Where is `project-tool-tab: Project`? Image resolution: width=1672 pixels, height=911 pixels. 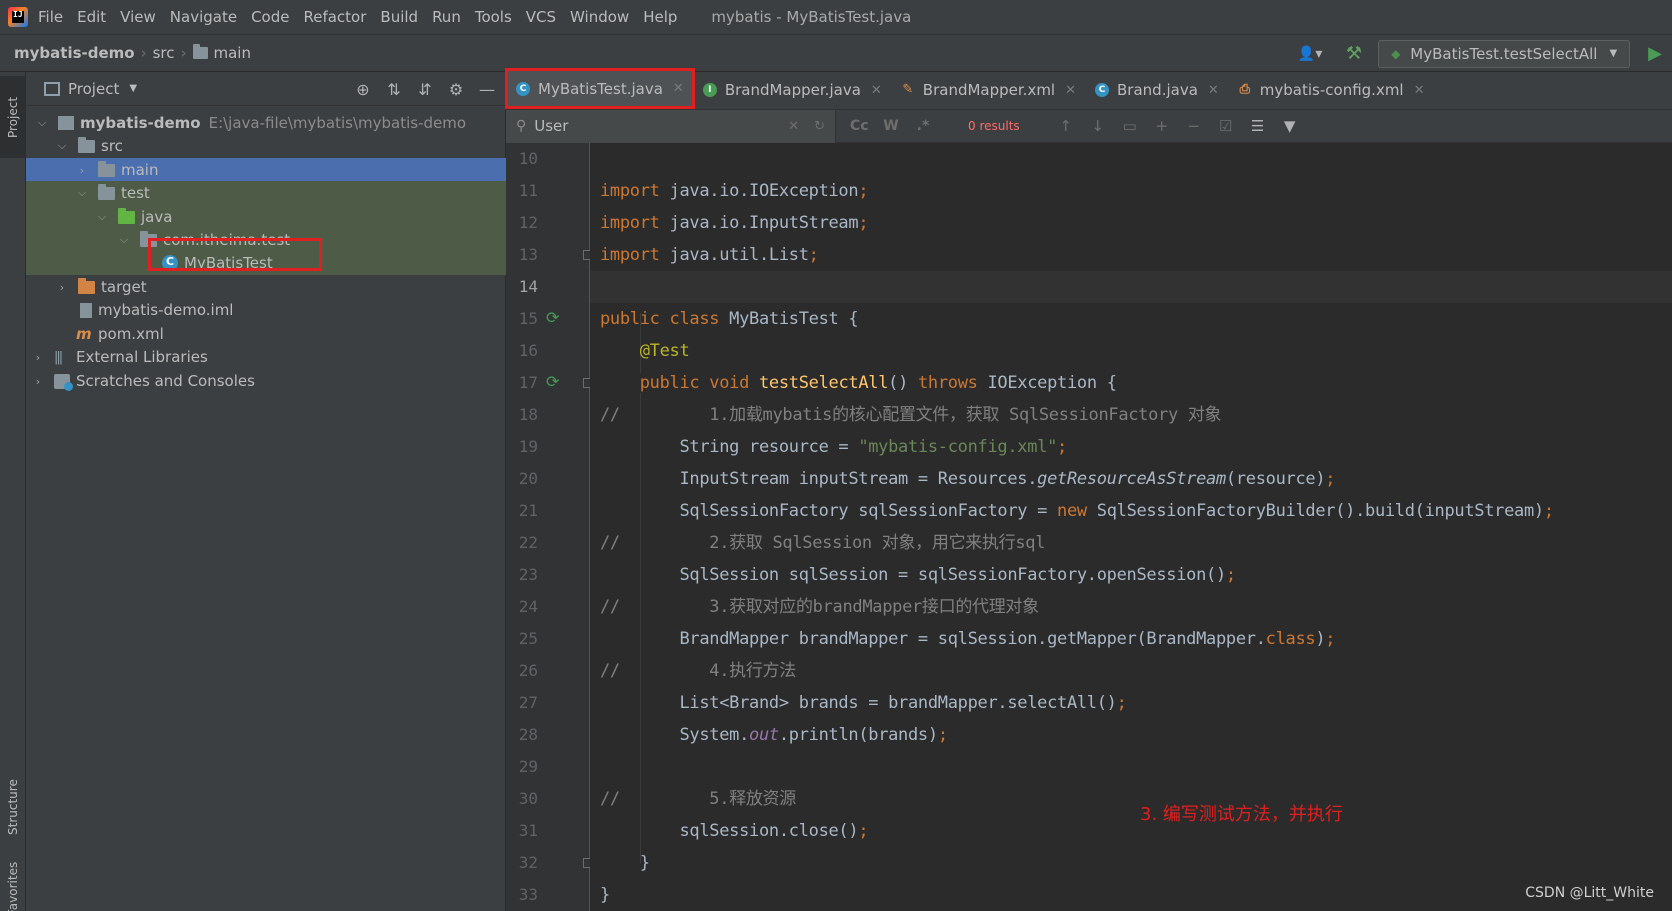
project-tool-tab: Project is located at coordinates (13, 117).